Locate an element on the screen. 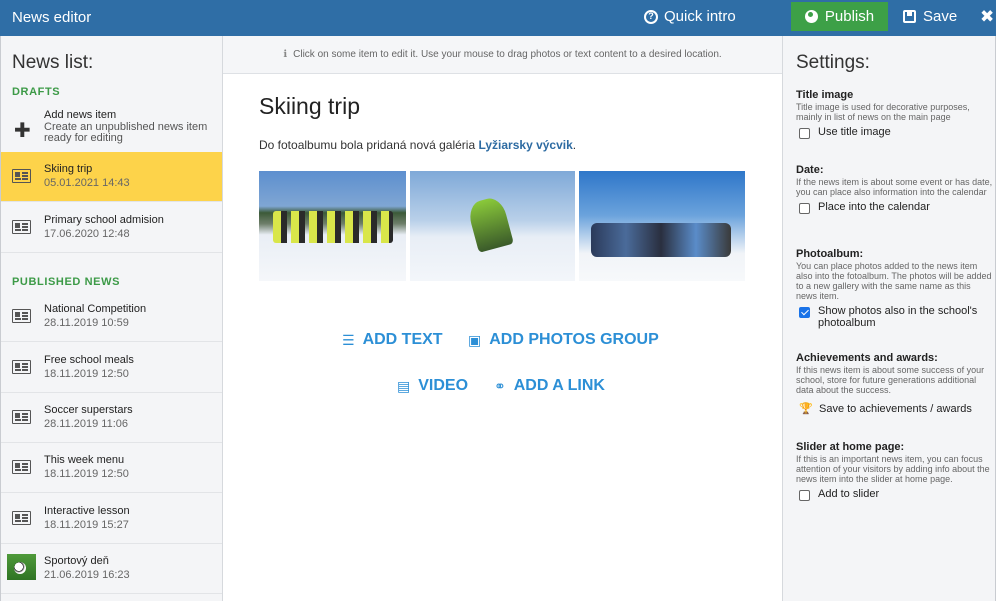  video-button: ▤ VIDEO is located at coordinates (432, 386).